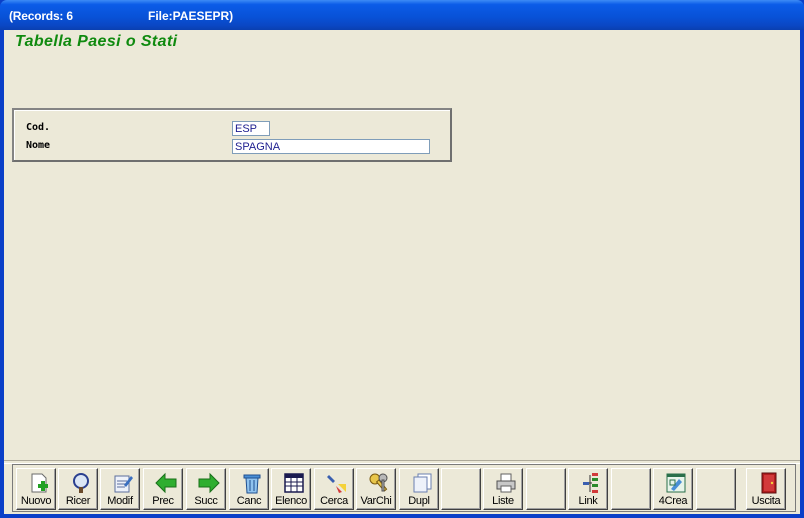  What do you see at coordinates (291, 501) in the screenshot?
I see `elenco-label: Elenco` at bounding box center [291, 501].